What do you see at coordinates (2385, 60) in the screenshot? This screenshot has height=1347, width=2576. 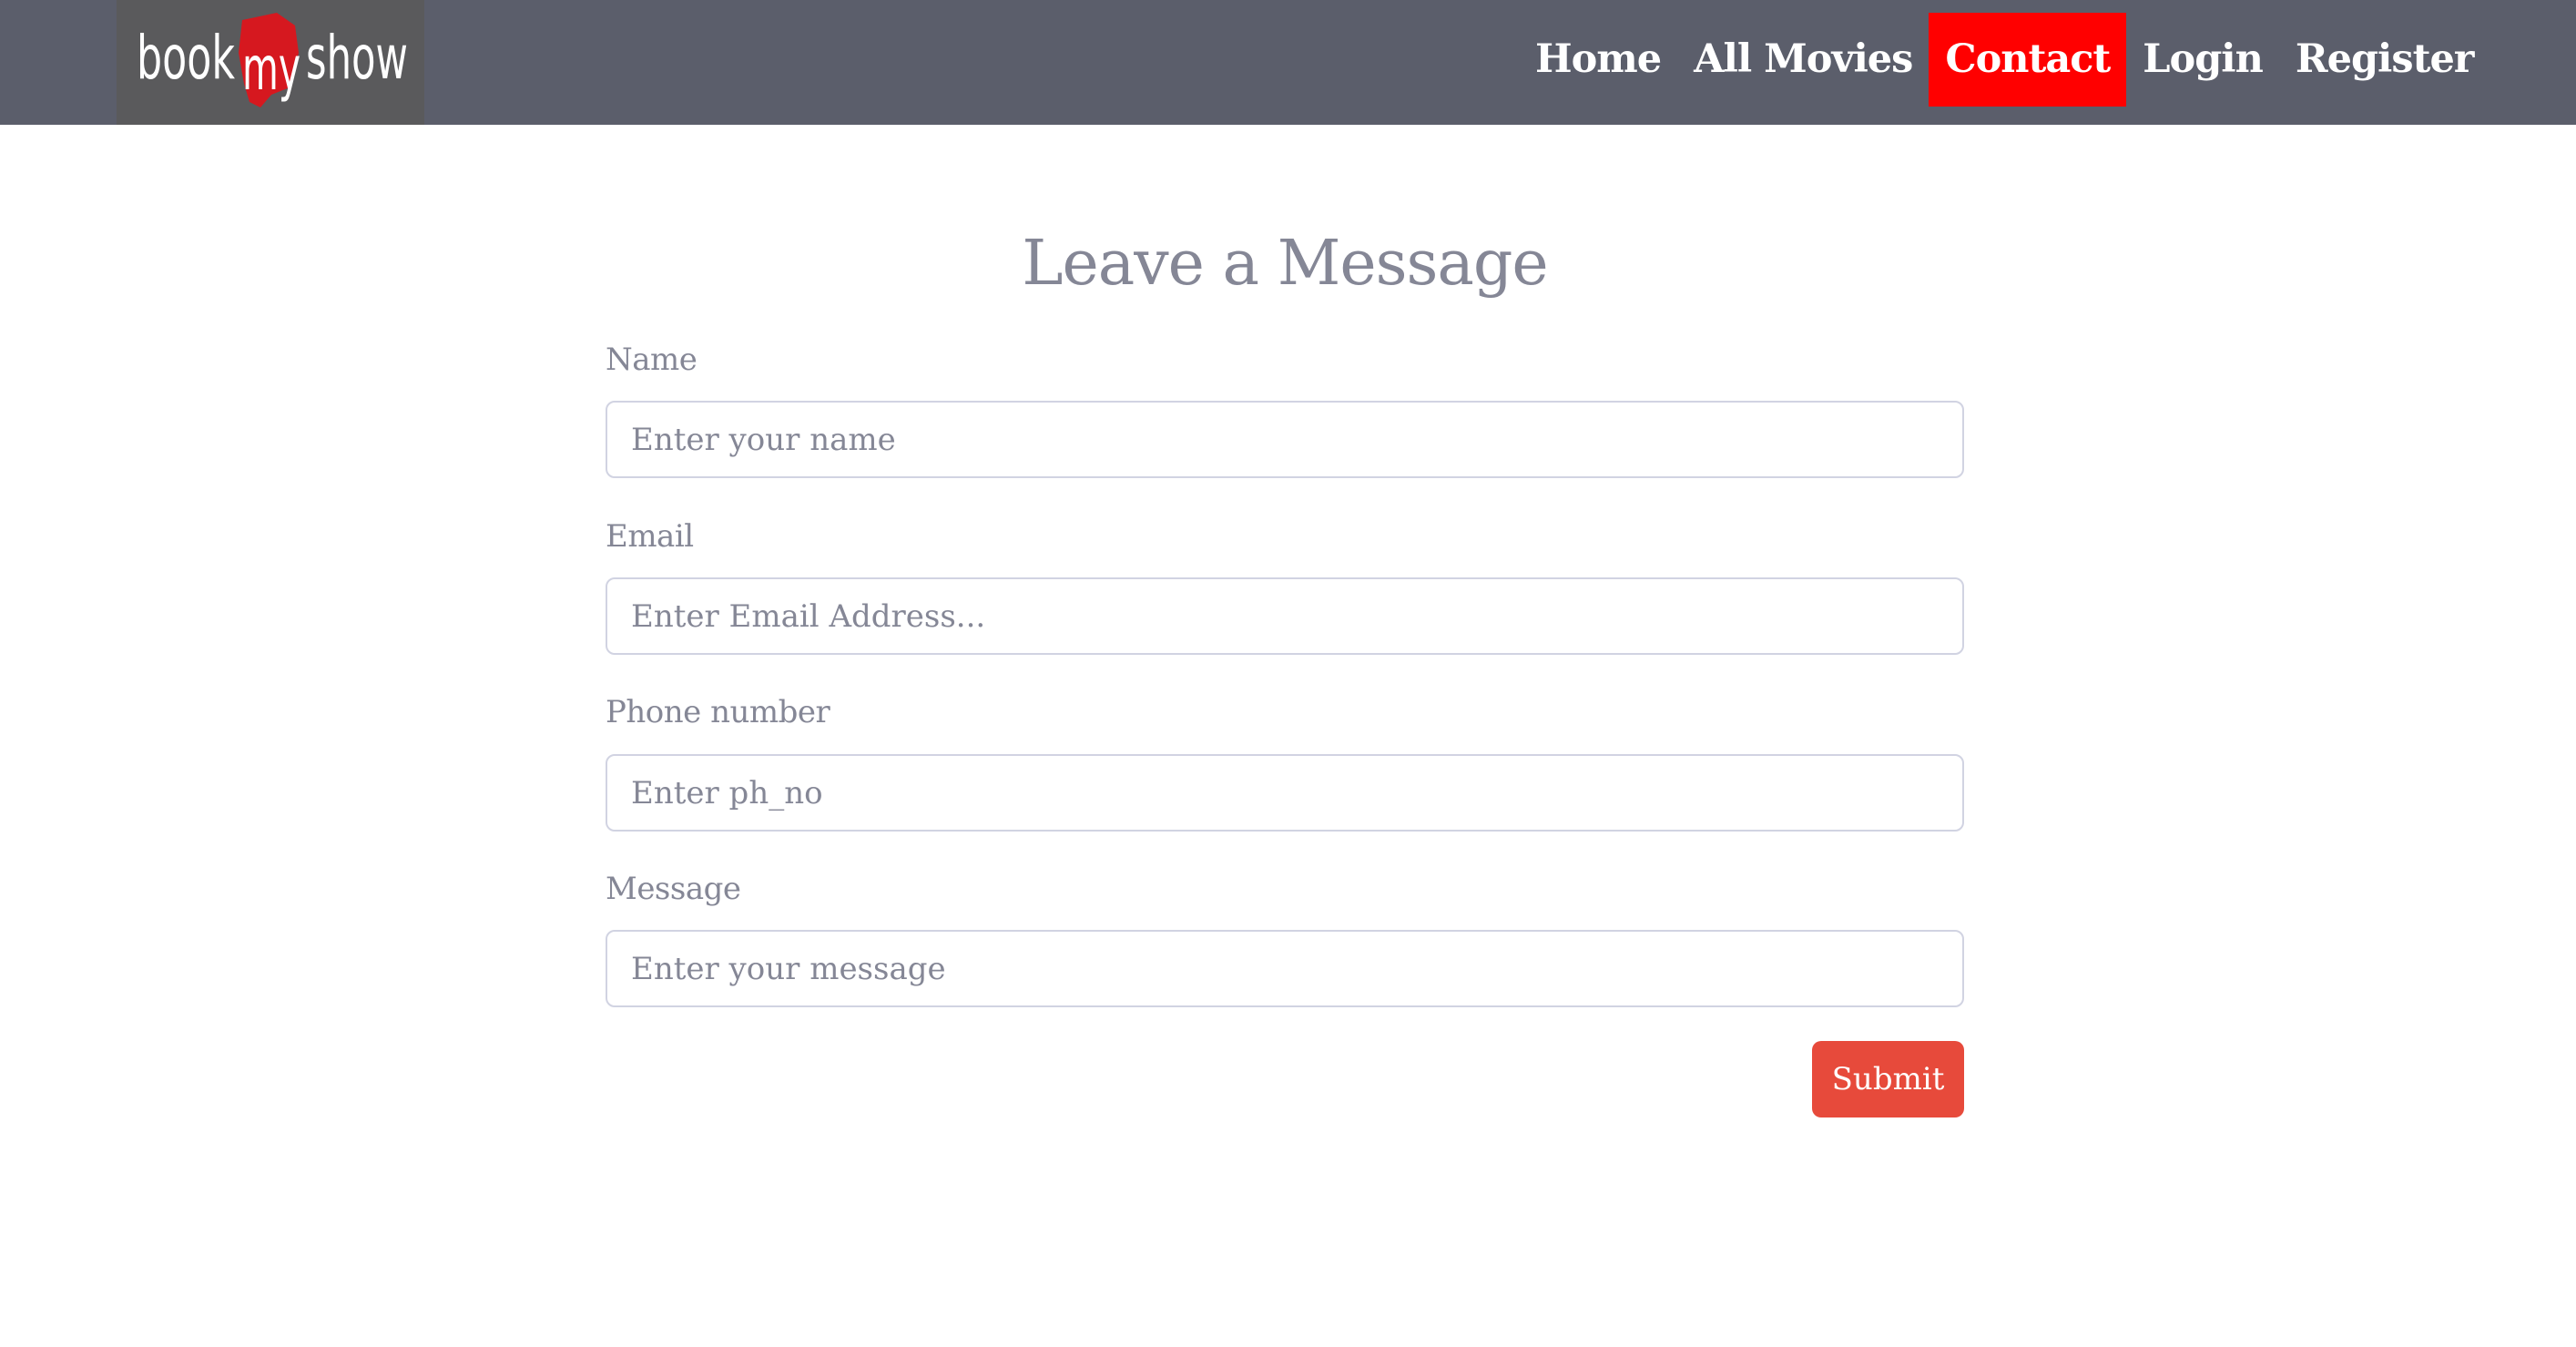 I see `nav-register: Register` at bounding box center [2385, 60].